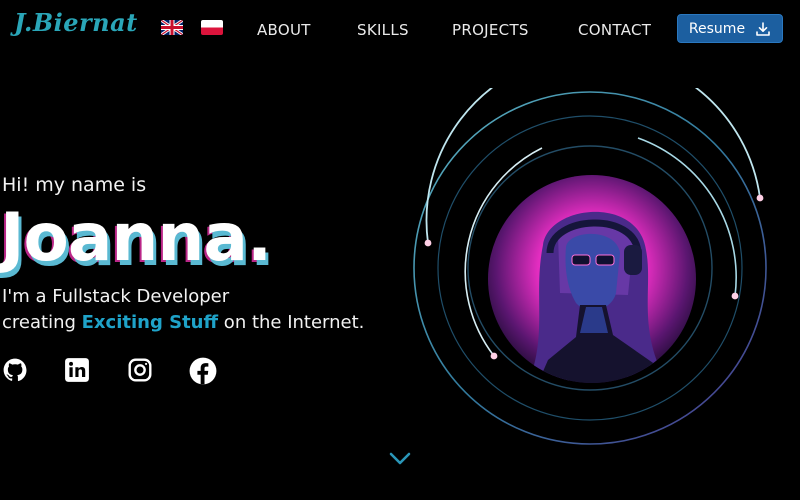 Image resolution: width=800 pixels, height=500 pixels. Describe the element at coordinates (717, 28) in the screenshot. I see `resume-label: Resume` at that location.